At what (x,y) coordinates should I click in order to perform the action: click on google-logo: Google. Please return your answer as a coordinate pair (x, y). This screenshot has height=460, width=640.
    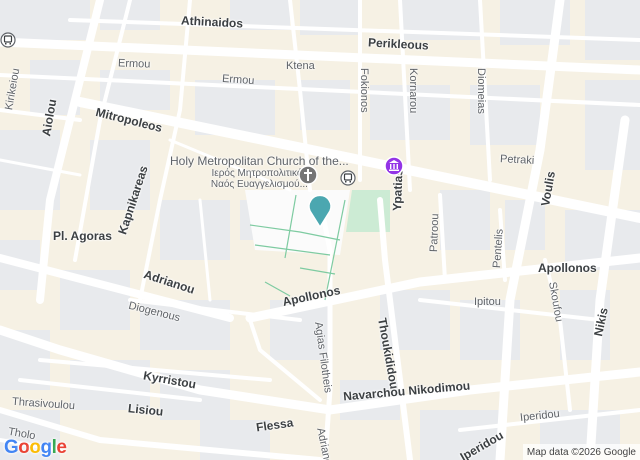
    Looking at the image, I should click on (35, 448).